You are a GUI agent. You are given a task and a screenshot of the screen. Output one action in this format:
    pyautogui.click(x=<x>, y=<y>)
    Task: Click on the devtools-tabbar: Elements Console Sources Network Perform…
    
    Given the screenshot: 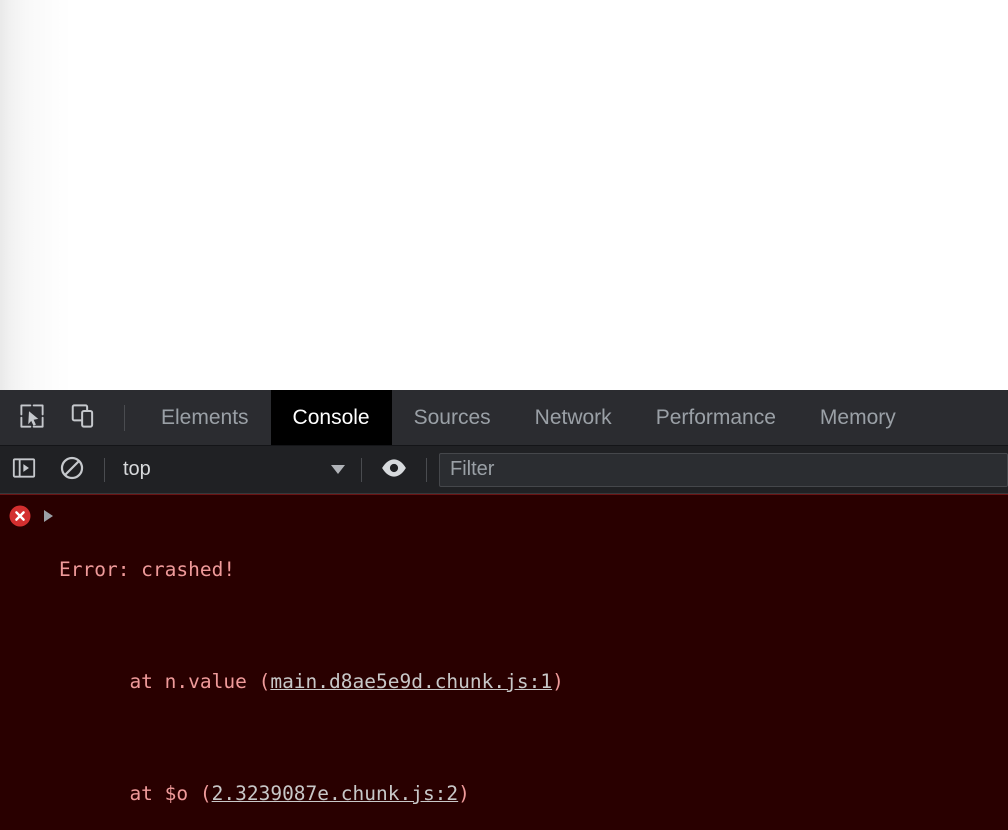 What is the action you would take?
    pyautogui.click(x=504, y=418)
    